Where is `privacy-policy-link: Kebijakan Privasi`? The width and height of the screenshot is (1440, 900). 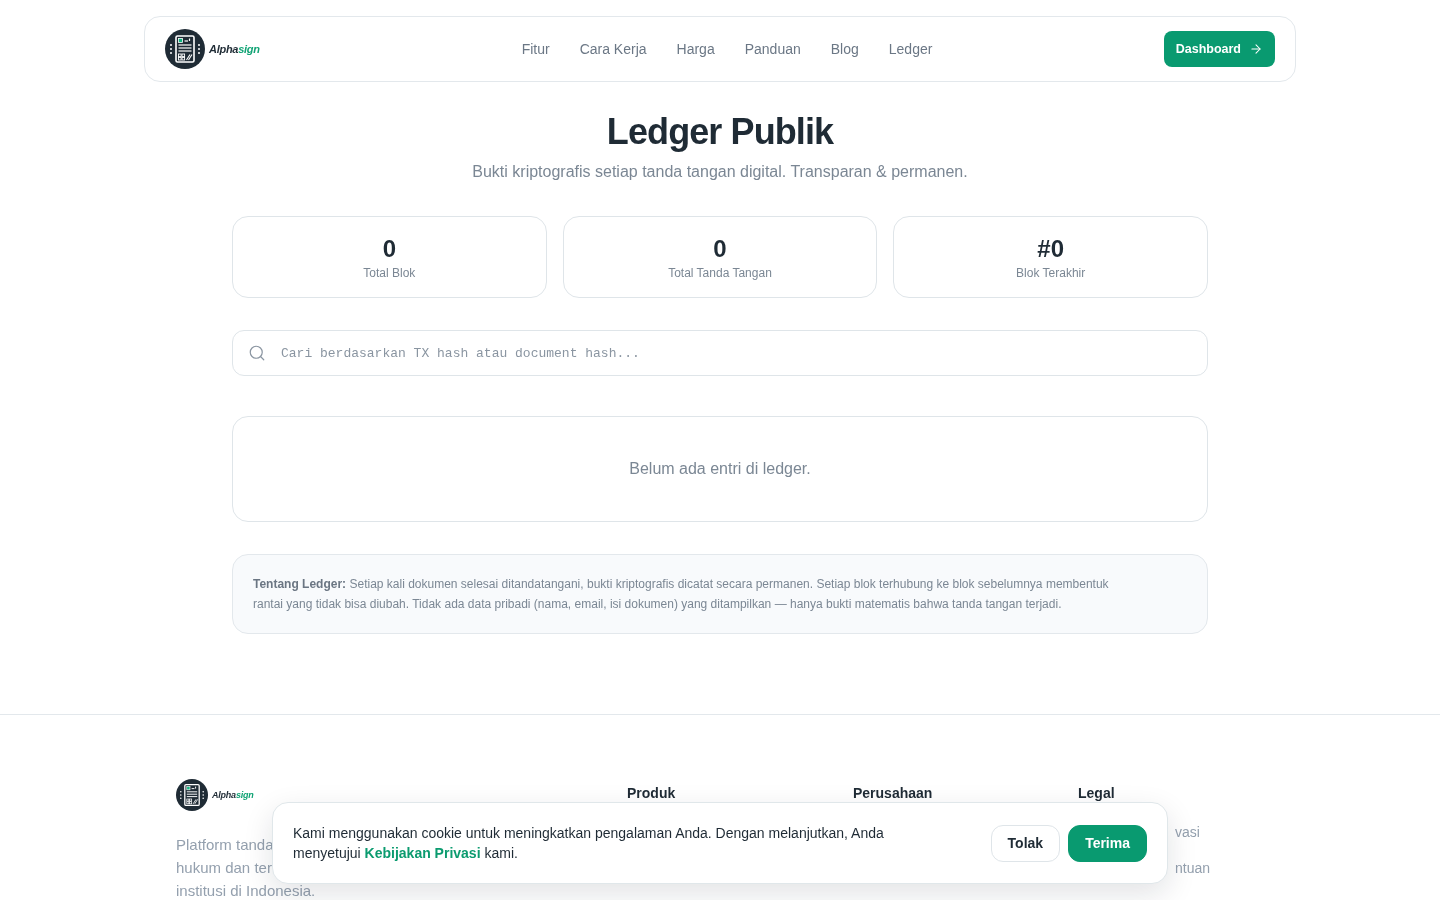
privacy-policy-link: Kebijakan Privasi is located at coordinates (422, 853).